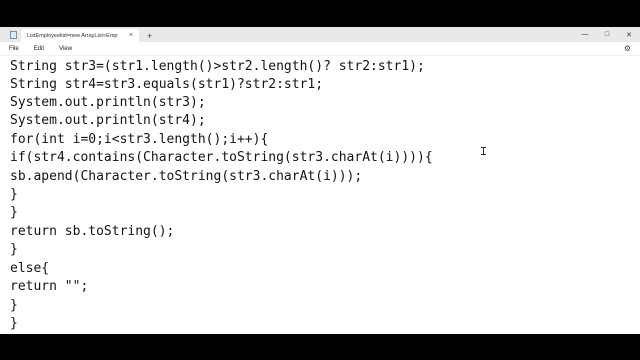 The width and height of the screenshot is (640, 360). What do you see at coordinates (585, 34) in the screenshot?
I see `minimize-button: —` at bounding box center [585, 34].